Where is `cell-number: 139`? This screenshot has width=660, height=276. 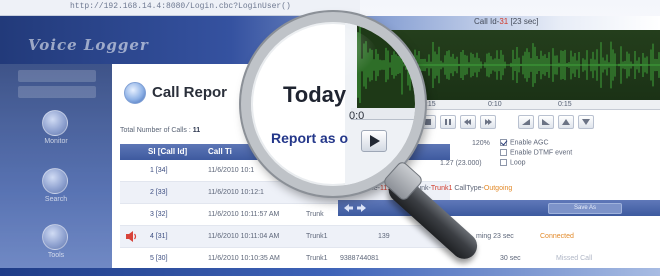
cell-number: 139 is located at coordinates (384, 236).